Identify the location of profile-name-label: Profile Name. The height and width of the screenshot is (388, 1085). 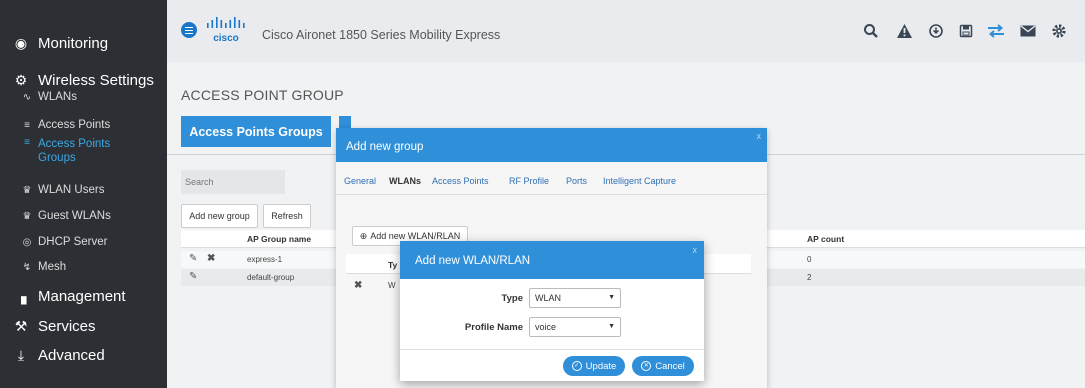
(493, 327).